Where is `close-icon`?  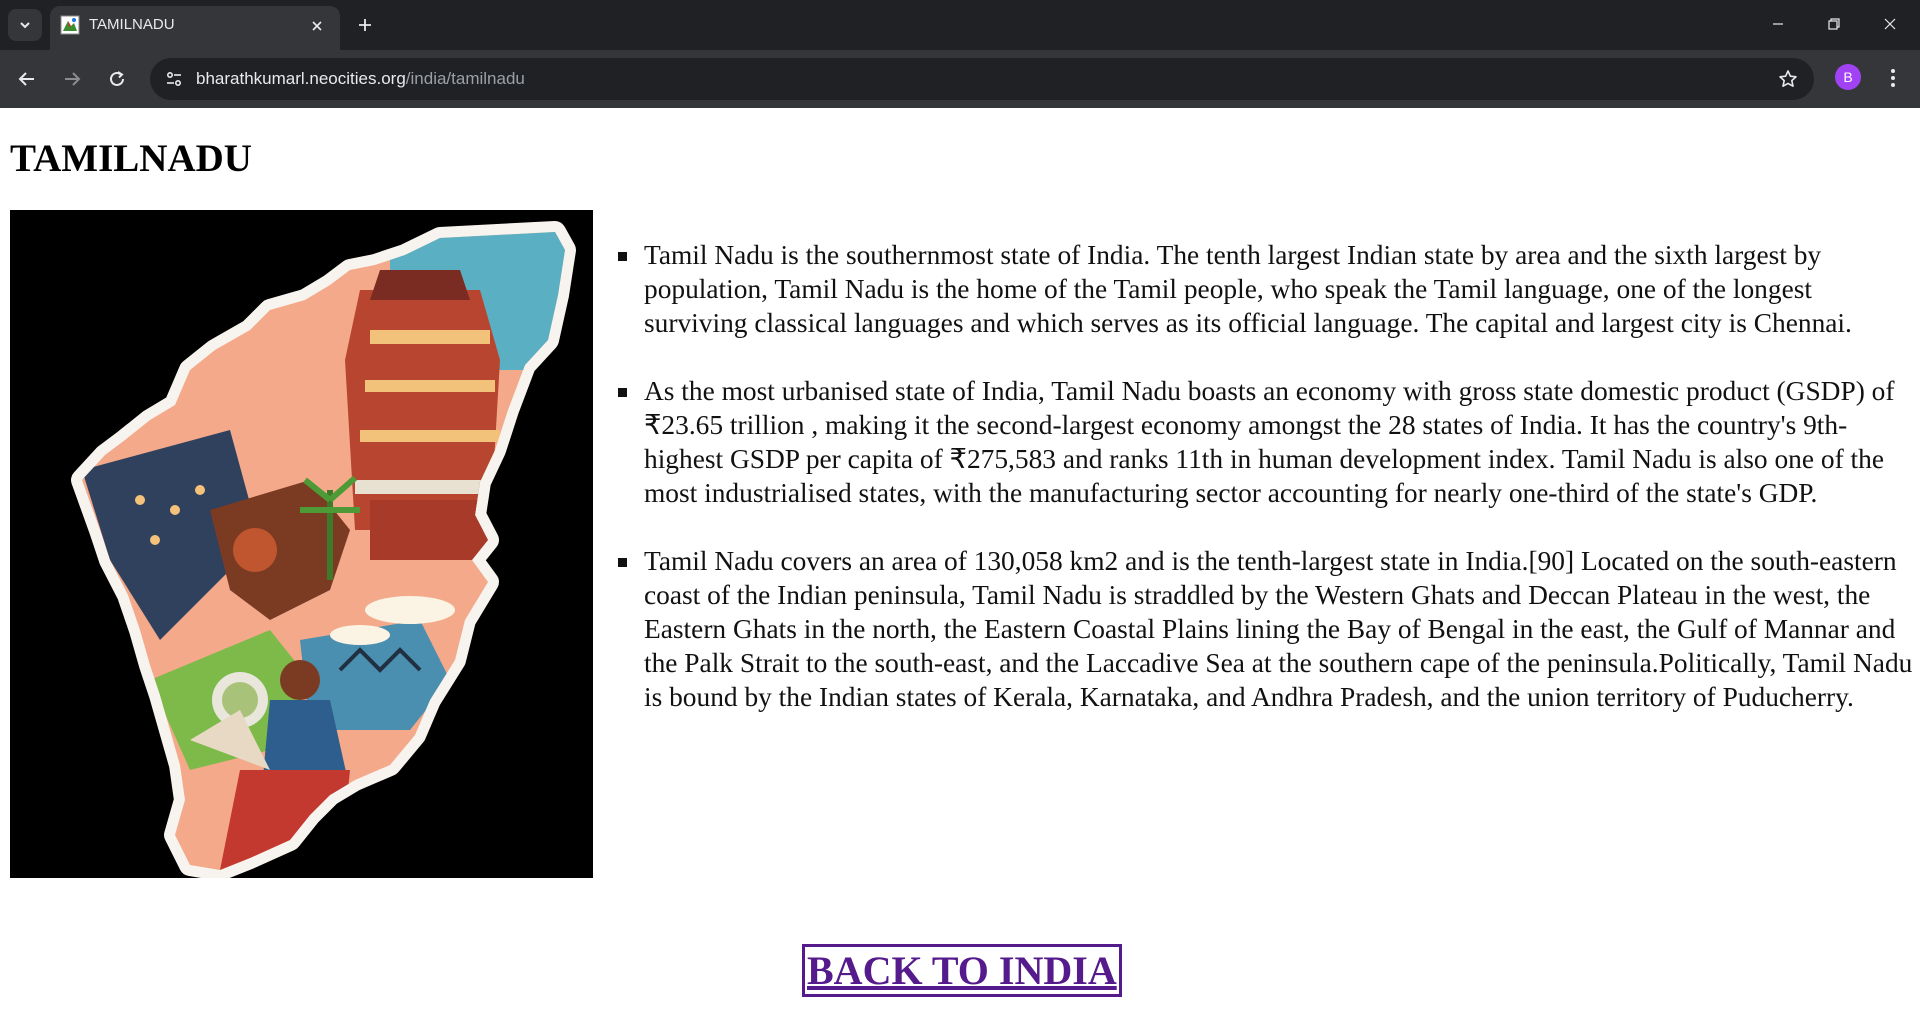 close-icon is located at coordinates (317, 26).